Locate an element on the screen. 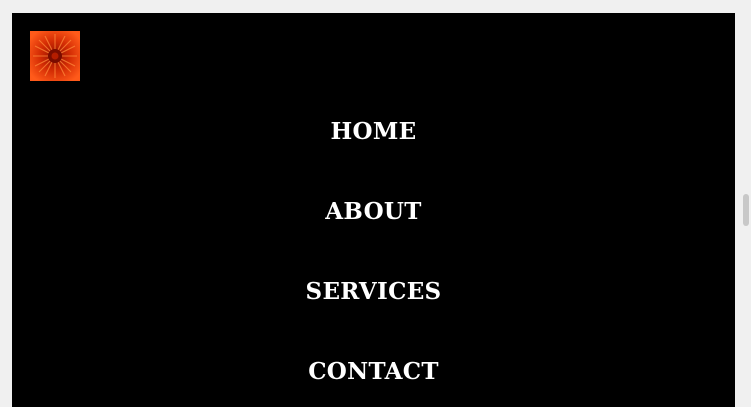 This screenshot has width=751, height=407. nav-contact-link: CONTACT is located at coordinates (373, 372).